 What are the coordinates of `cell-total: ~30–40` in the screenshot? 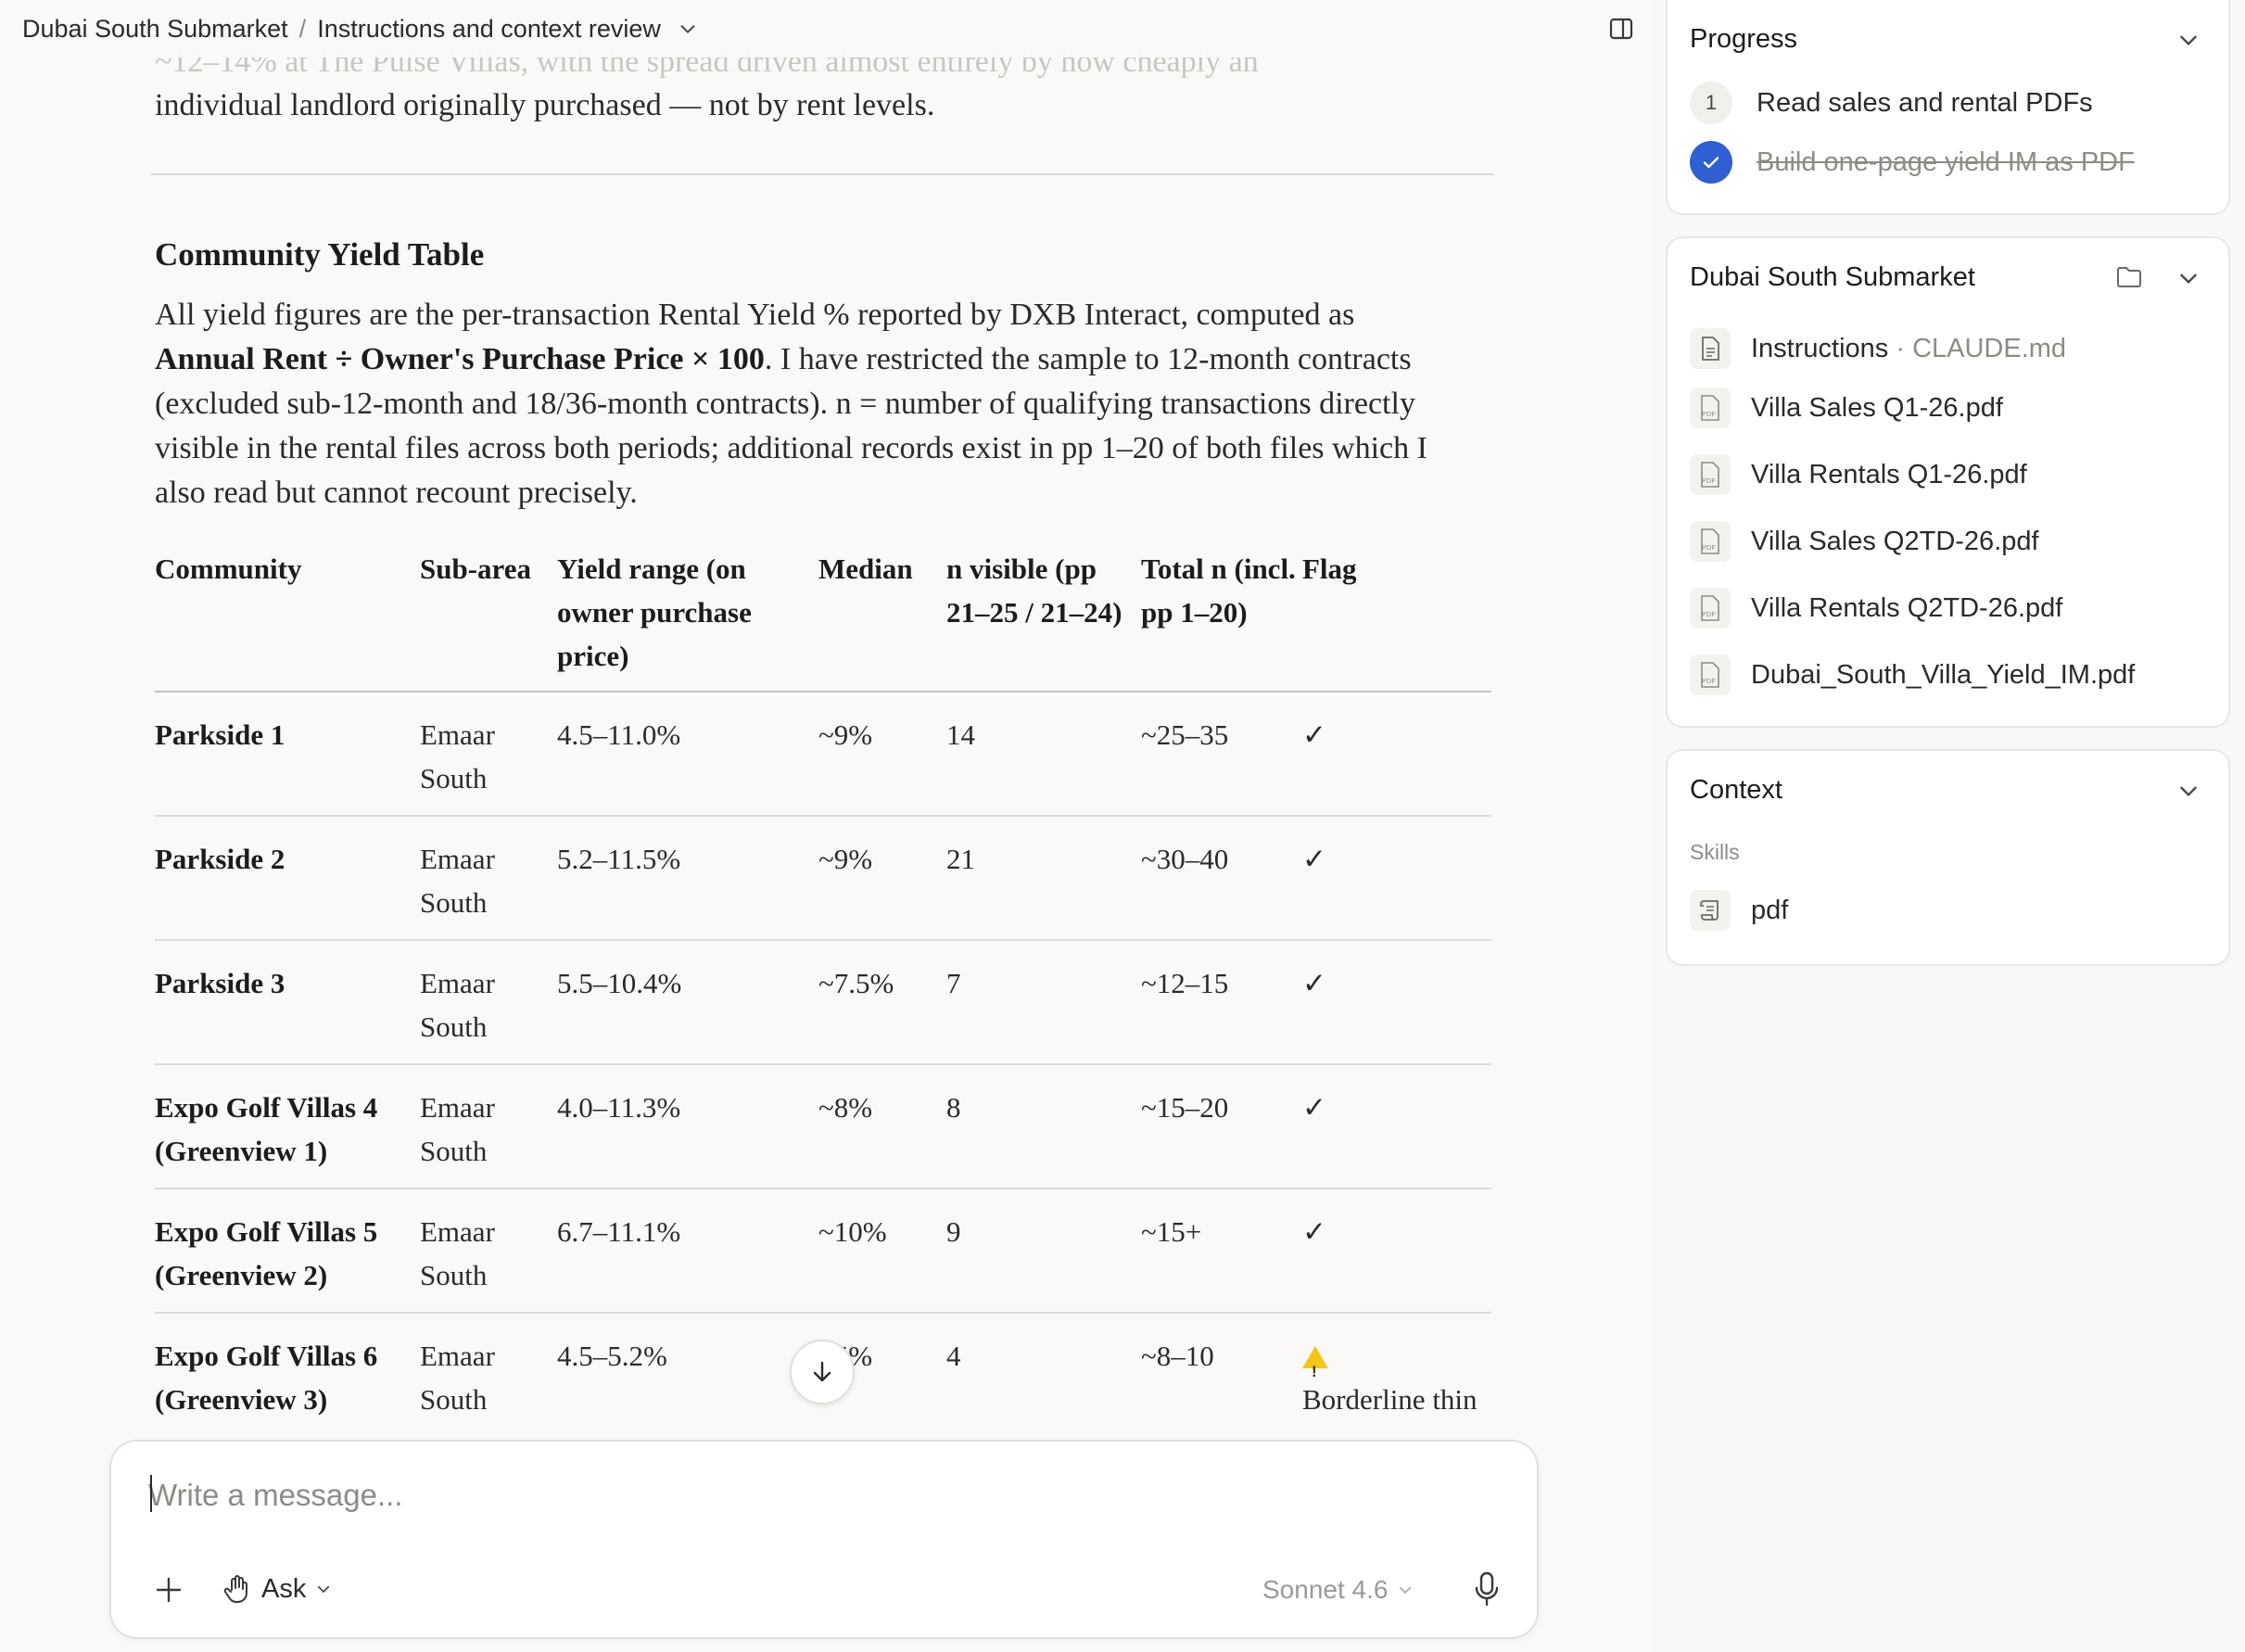 It's located at (1221, 878).